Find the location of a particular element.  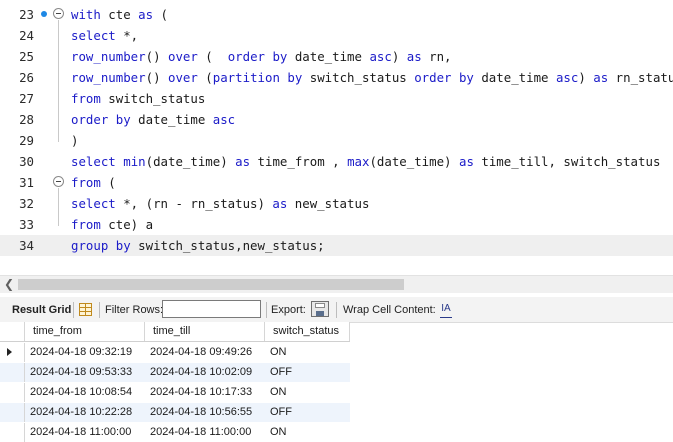

horizontal-scrollbar: ❮ is located at coordinates (336, 284).